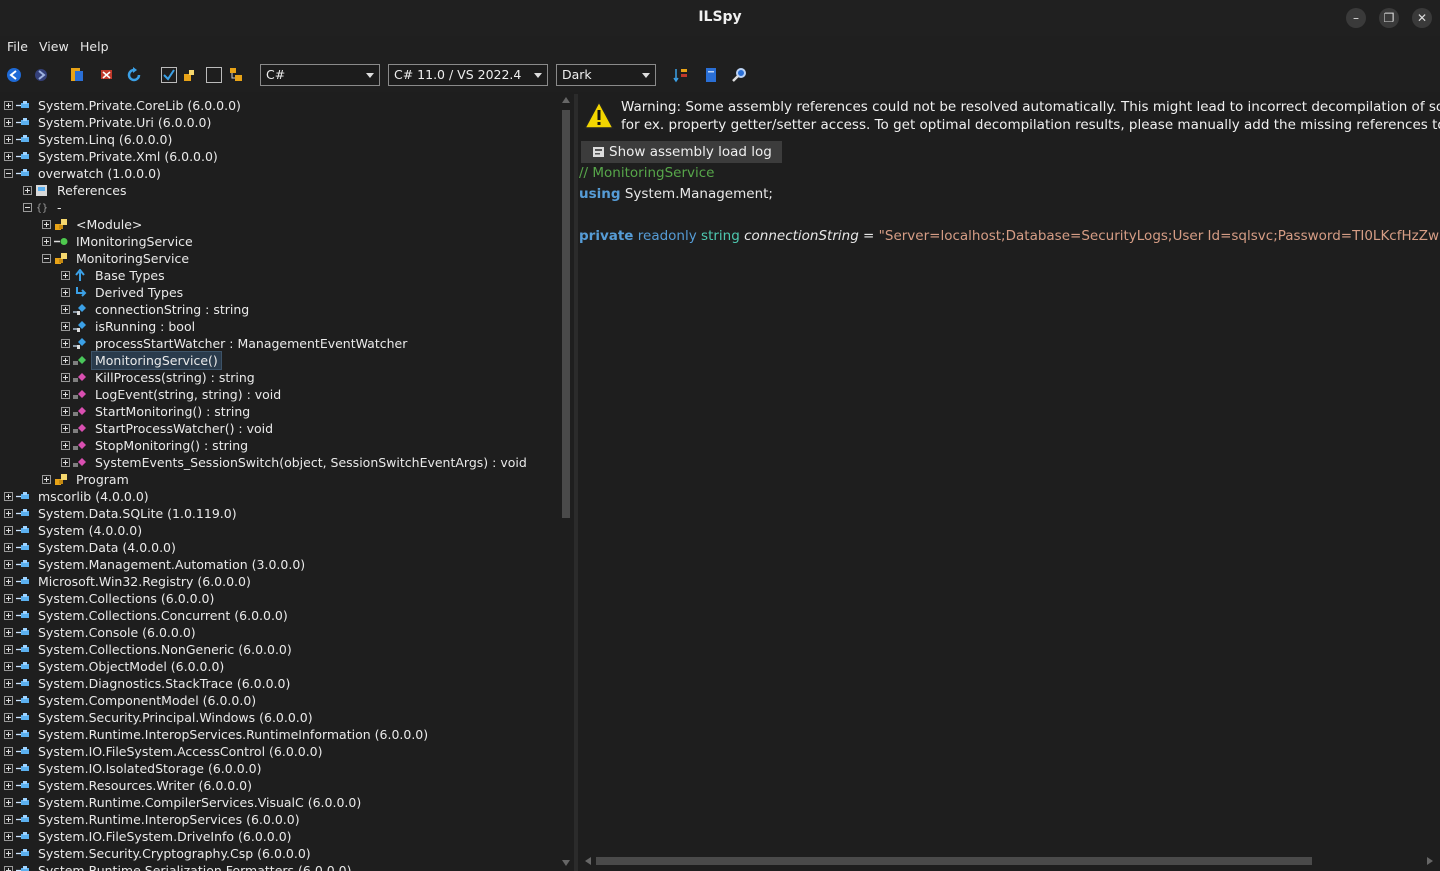 This screenshot has width=1440, height=871. Describe the element at coordinates (77, 75) in the screenshot. I see `open-file-icon` at that location.